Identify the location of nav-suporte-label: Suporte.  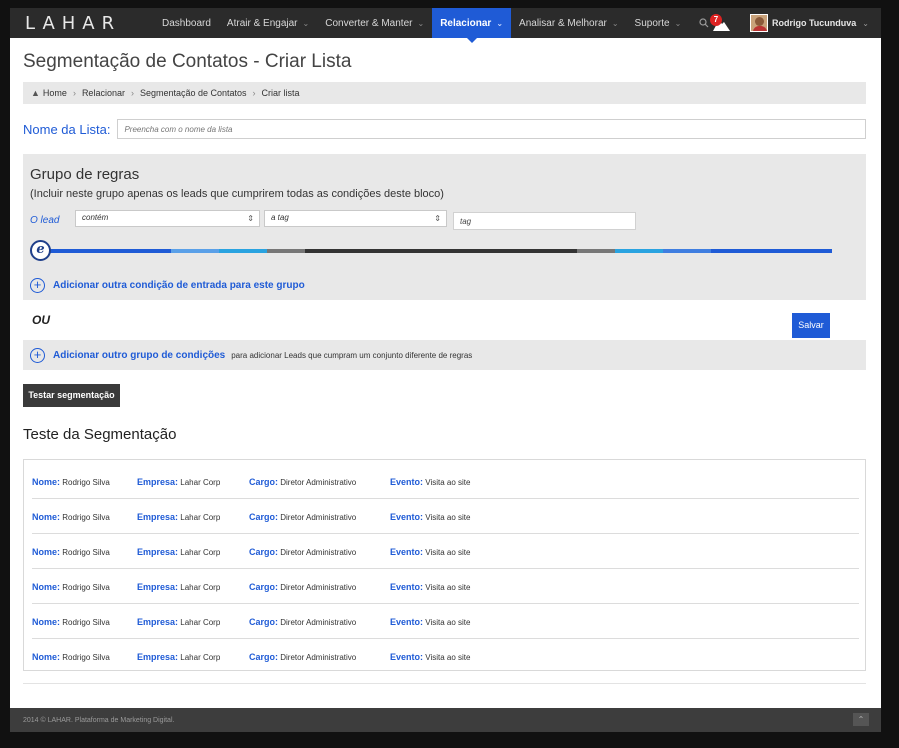
(652, 23).